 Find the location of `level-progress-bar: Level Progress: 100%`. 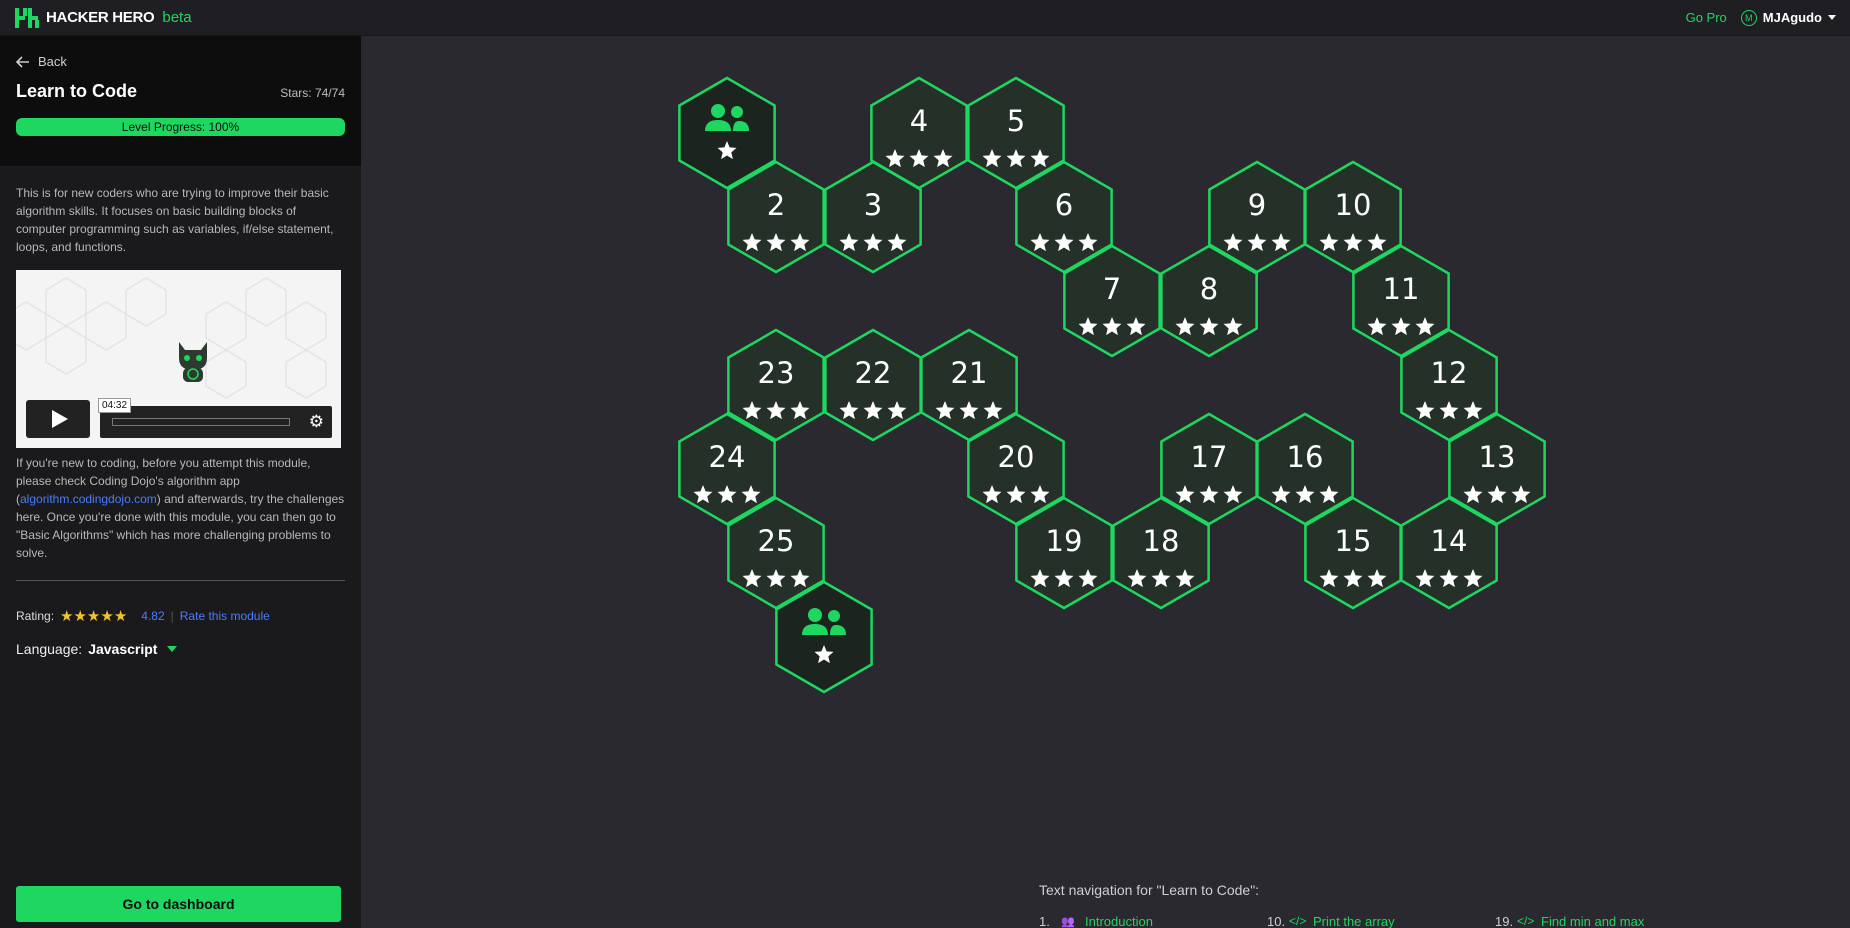

level-progress-bar: Level Progress: 100% is located at coordinates (180, 127).